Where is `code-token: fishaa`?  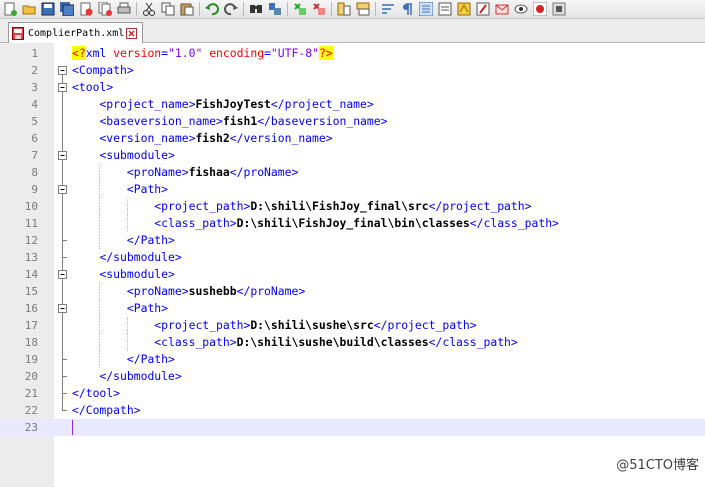 code-token: fishaa is located at coordinates (209, 172).